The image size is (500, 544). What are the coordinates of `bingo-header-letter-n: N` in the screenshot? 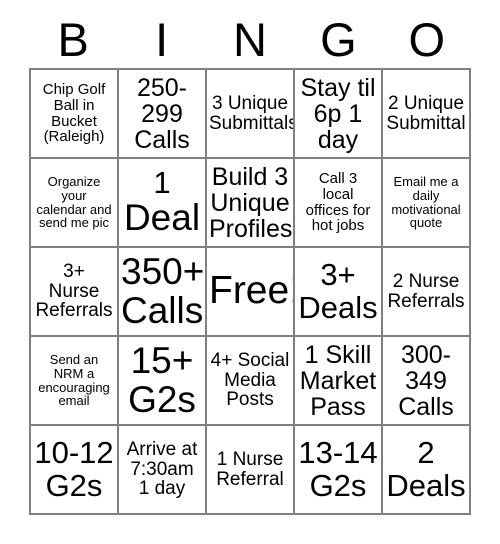 It's located at (250, 39).